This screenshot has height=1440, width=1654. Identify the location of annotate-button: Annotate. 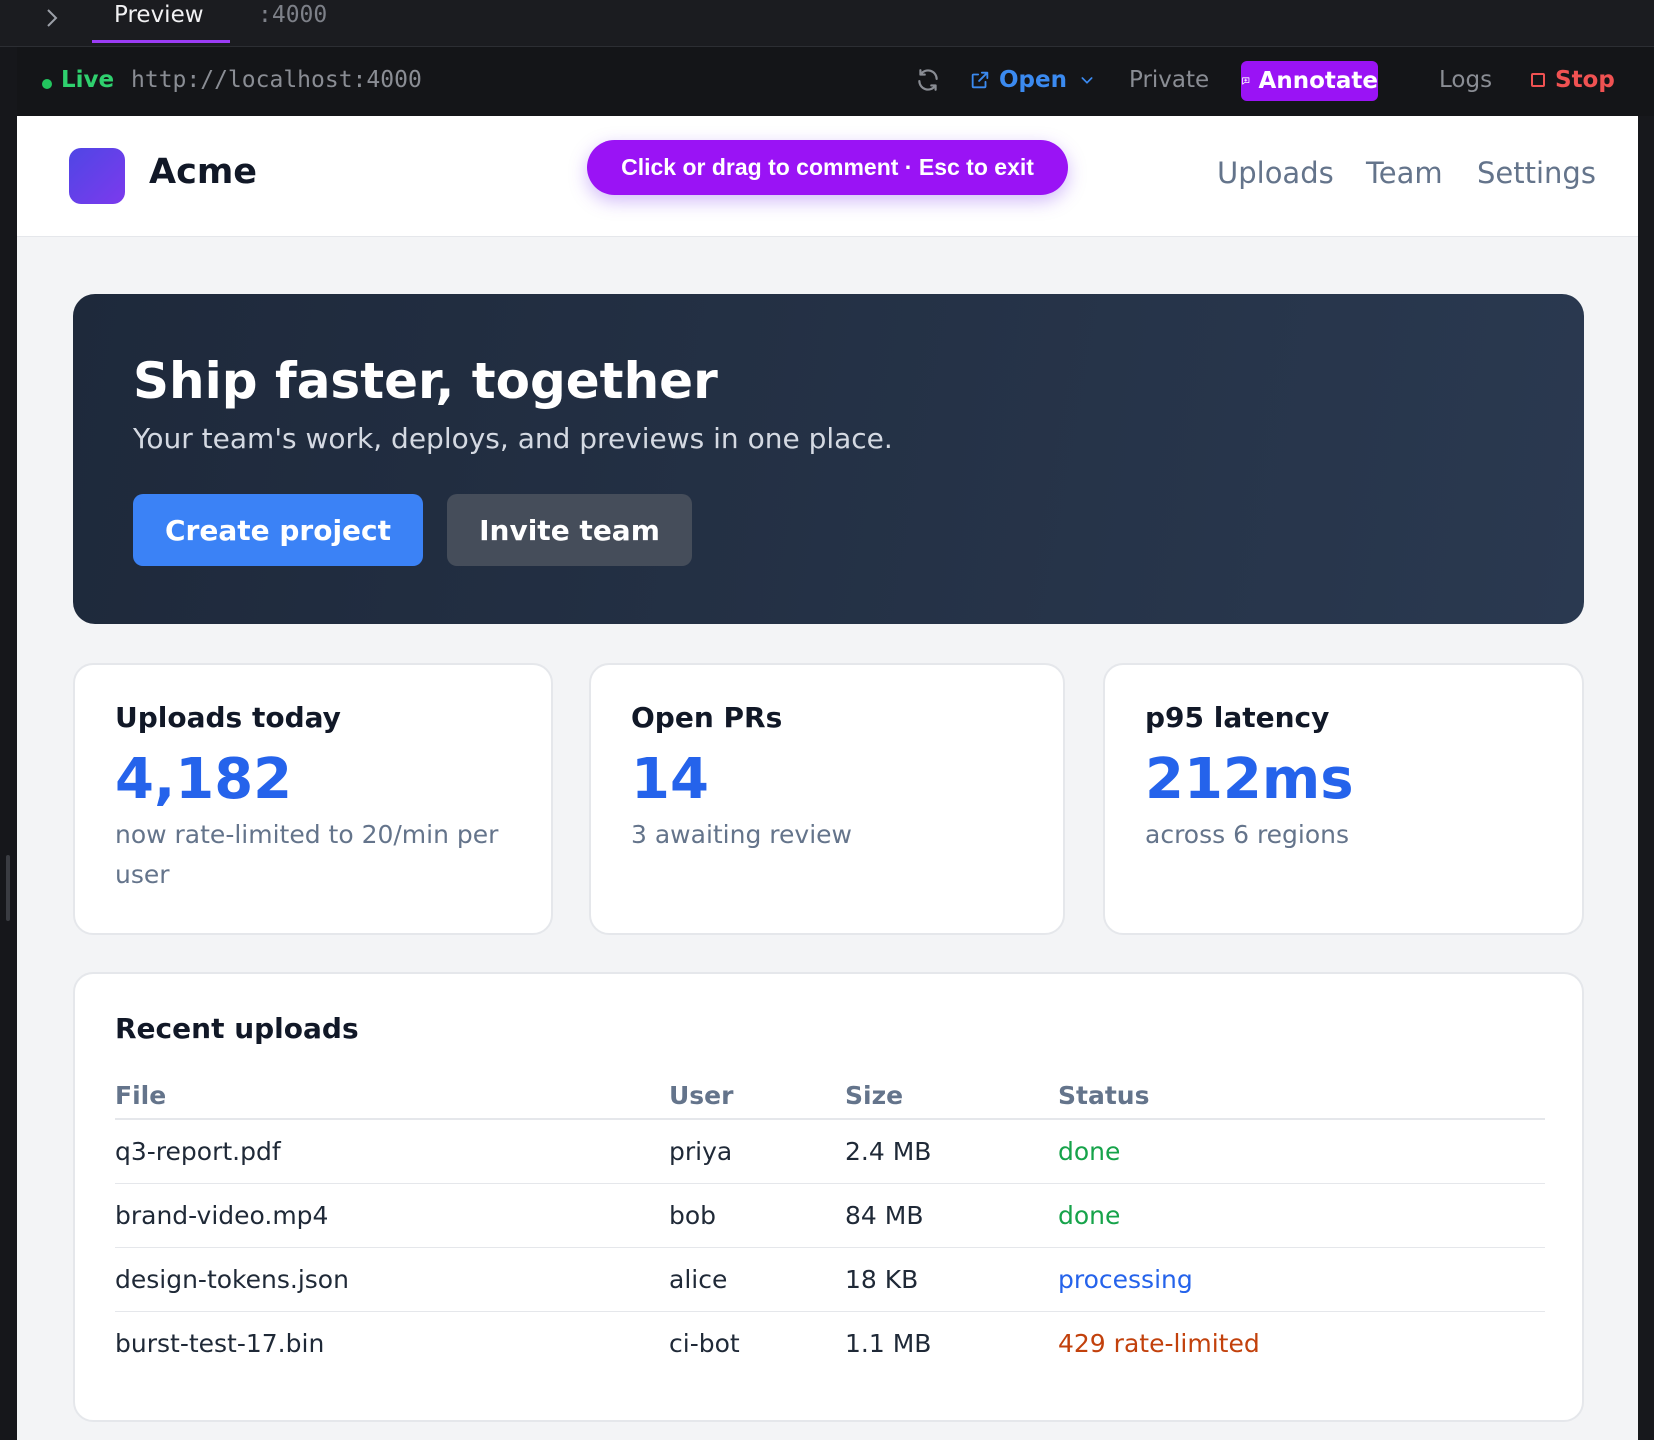
(1309, 81).